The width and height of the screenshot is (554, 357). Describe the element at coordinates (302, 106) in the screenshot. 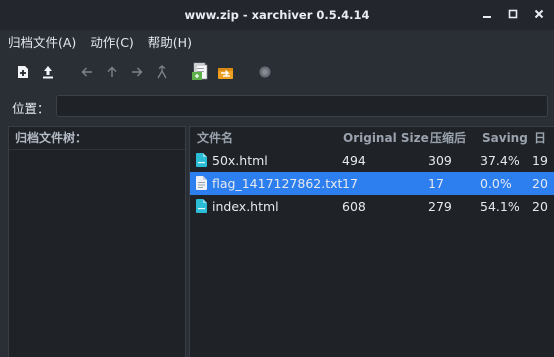

I see `location-input` at that location.